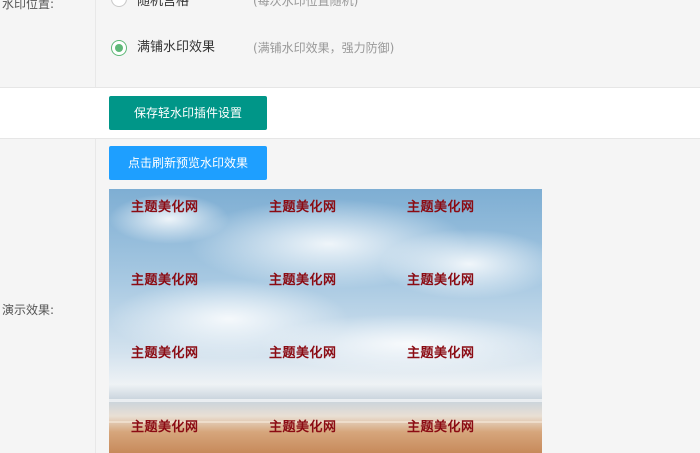 The height and width of the screenshot is (453, 700). I want to click on row-divider, so click(350, 87).